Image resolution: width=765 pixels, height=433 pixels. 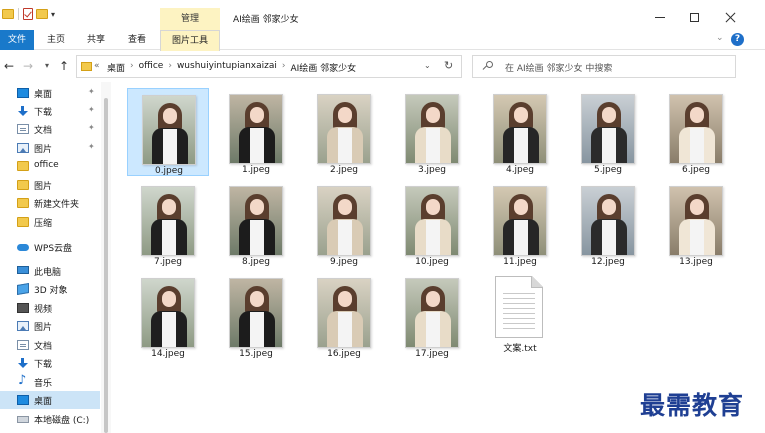 I want to click on sidebar-item: 新建文件夹, so click(x=50, y=203).